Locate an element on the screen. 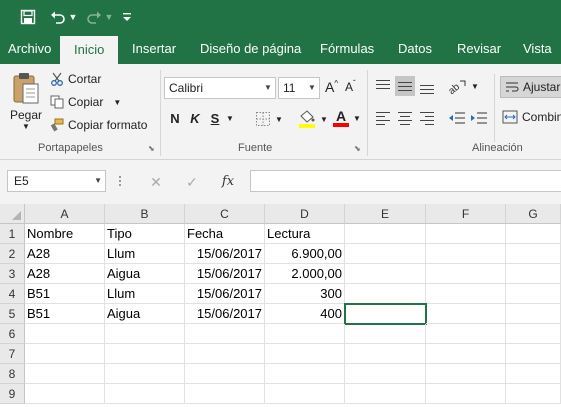 This screenshot has height=407, width=561. formula-bar-splitter-icon is located at coordinates (120, 181).